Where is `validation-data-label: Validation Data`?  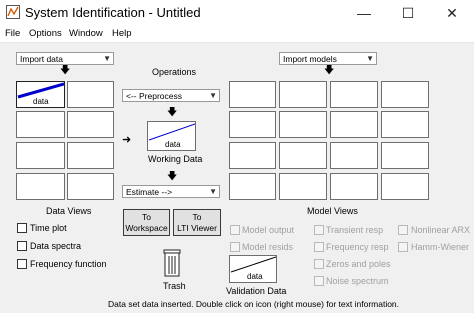
validation-data-label: Validation Data is located at coordinates (256, 291).